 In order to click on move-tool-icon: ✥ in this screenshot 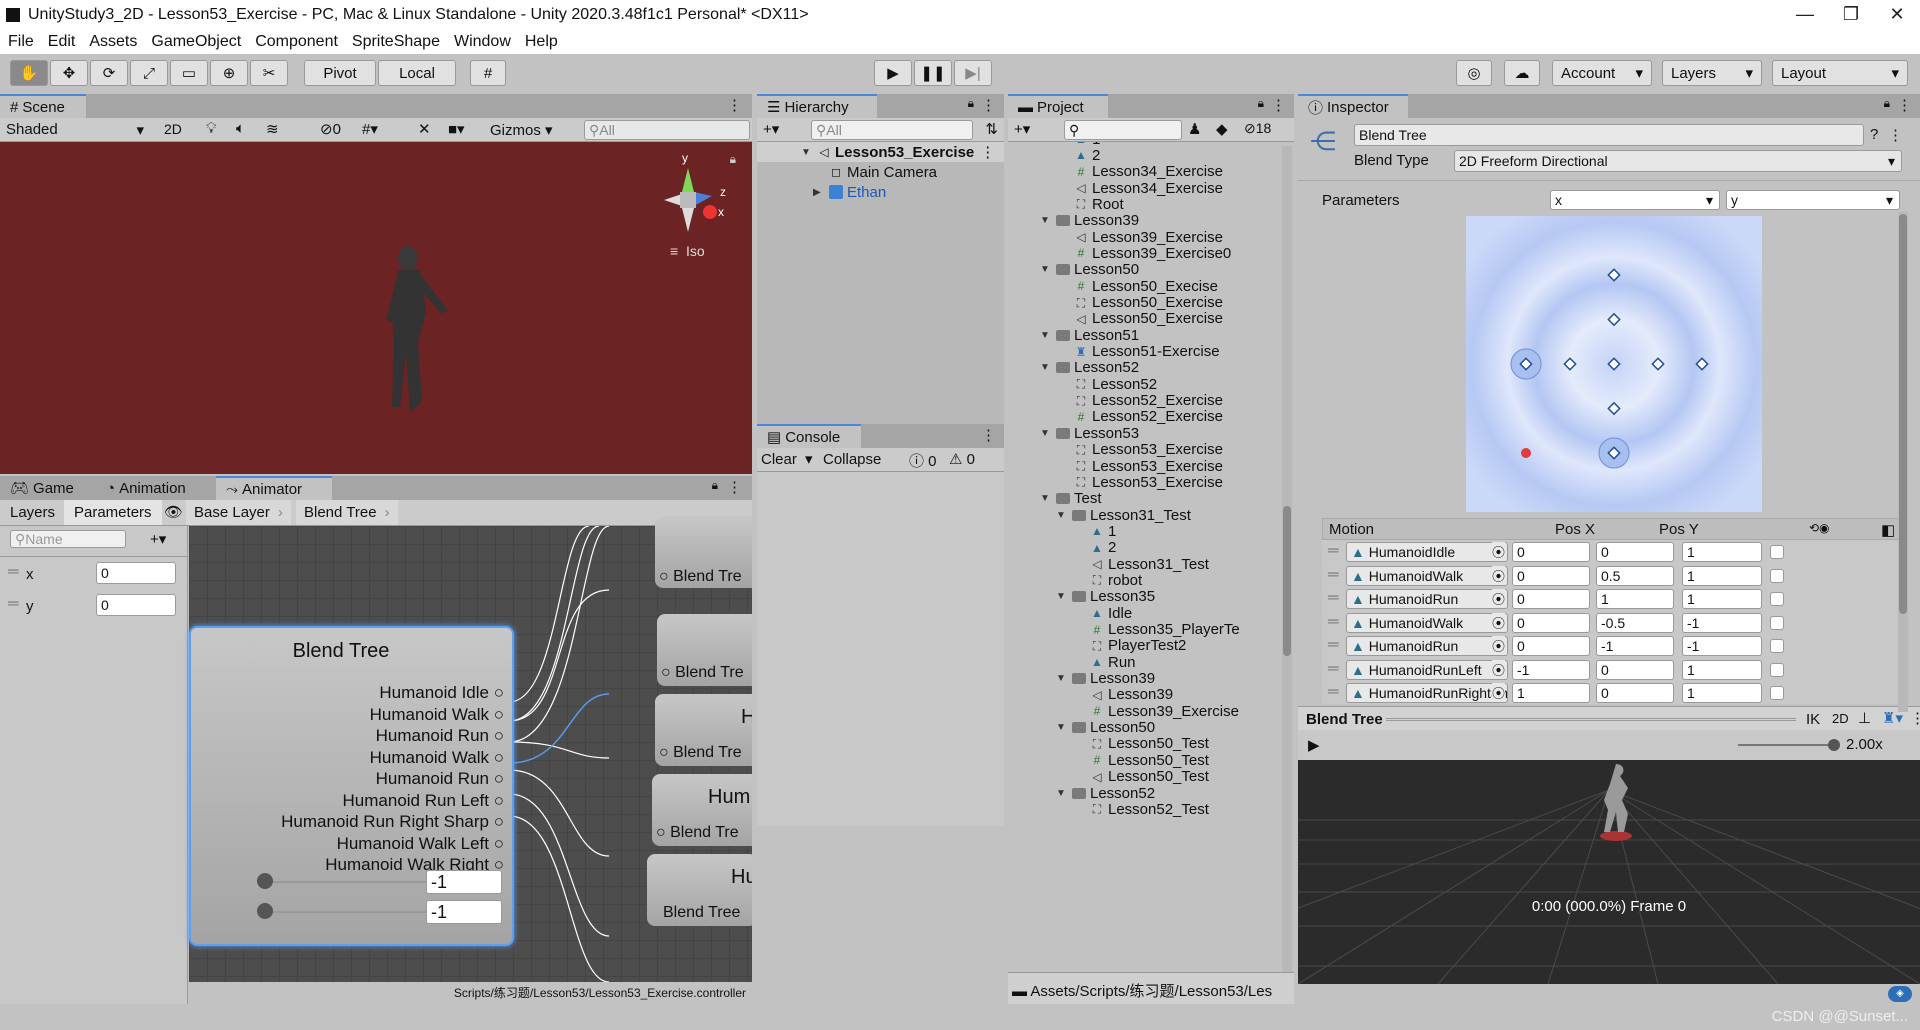, I will do `click(69, 73)`.